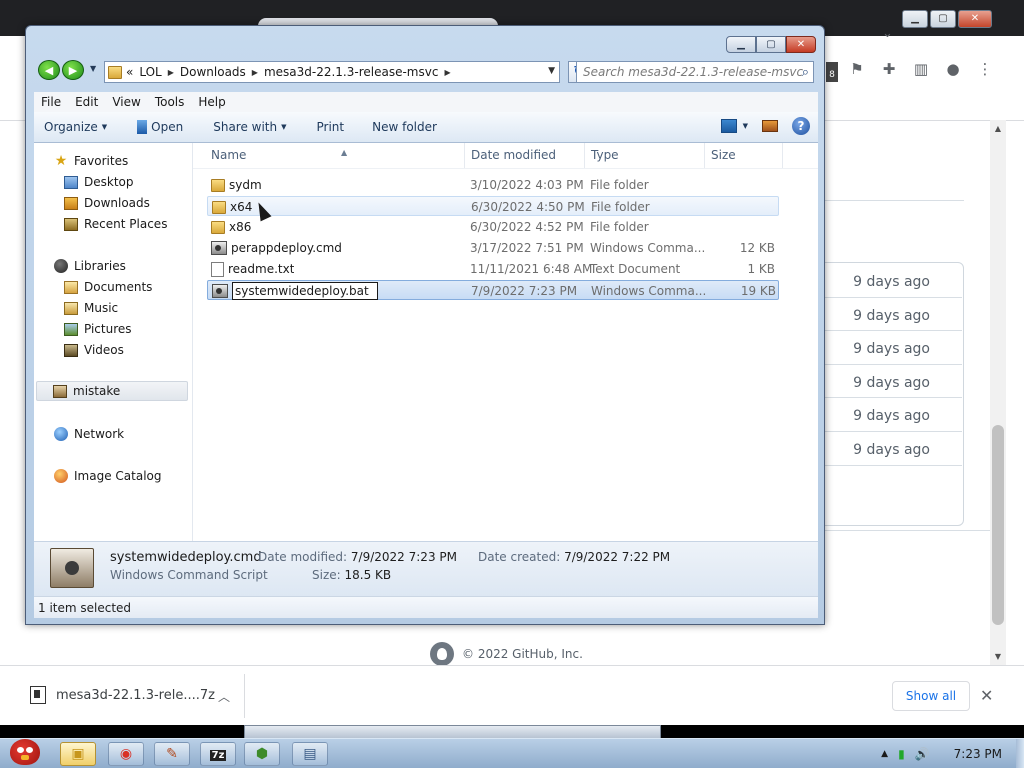  Describe the element at coordinates (986, 695) in the screenshot. I see `close-download-shelf-icon: ✕` at that location.